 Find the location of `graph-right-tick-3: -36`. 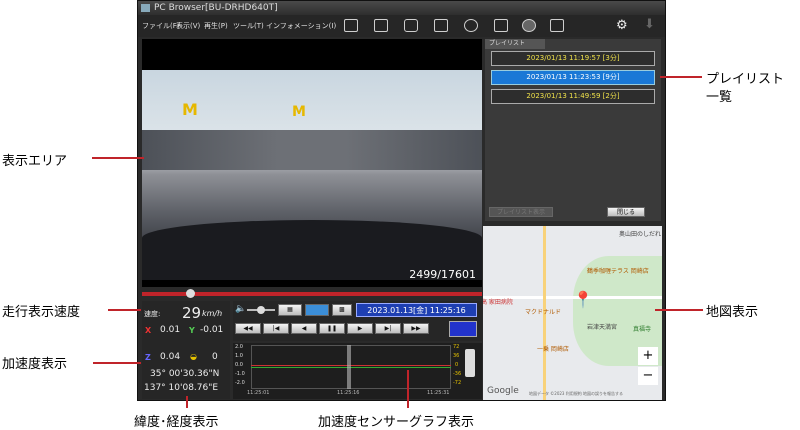

graph-right-tick-3: -36 is located at coordinates (457, 374).